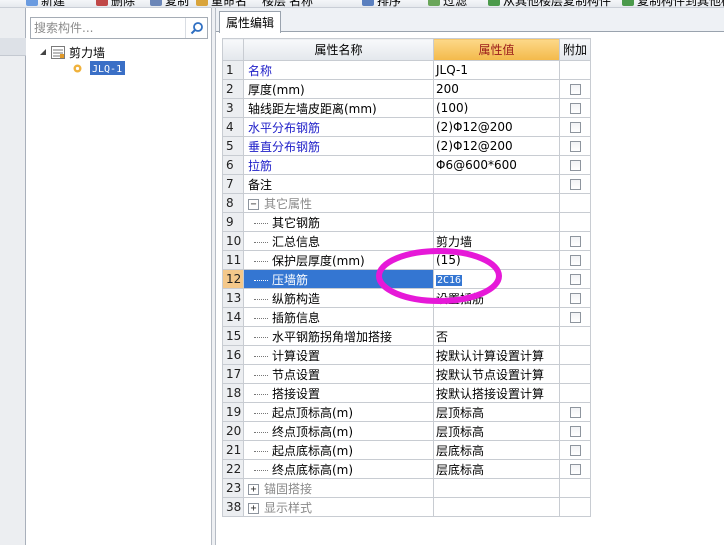 The image size is (724, 545). Describe the element at coordinates (338, 279) in the screenshot. I see `property-name-cell: 压墙筋` at that location.